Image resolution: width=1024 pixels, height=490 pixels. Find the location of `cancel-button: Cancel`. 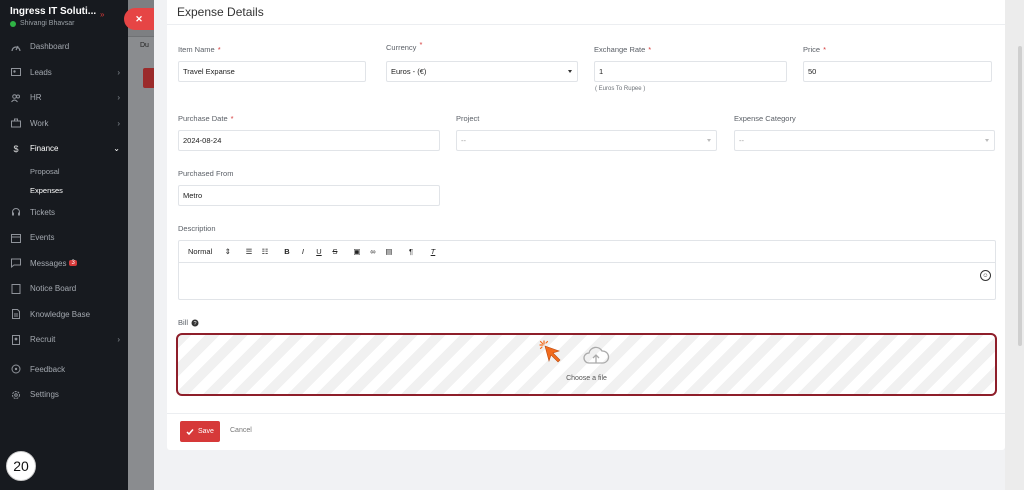

cancel-button: Cancel is located at coordinates (241, 430).